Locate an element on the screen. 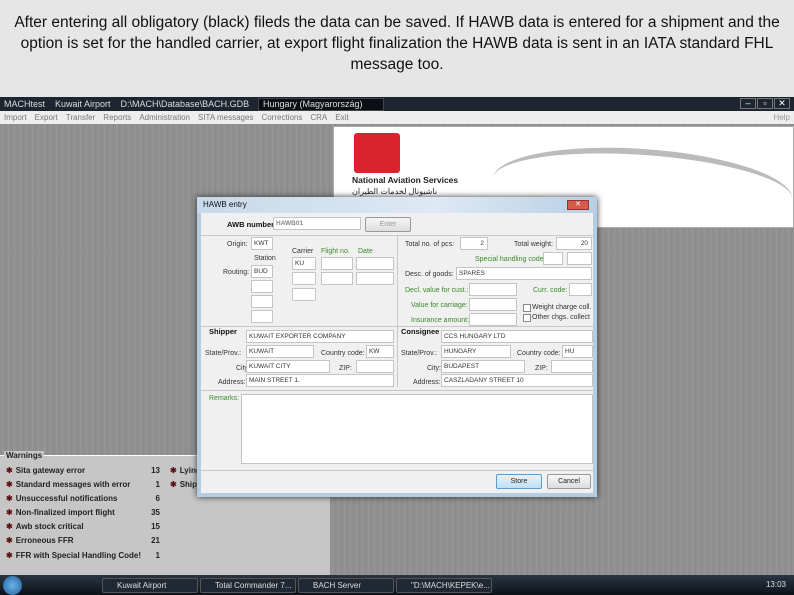  customs-value-label: Decl. value for cust.: is located at coordinates (437, 290).